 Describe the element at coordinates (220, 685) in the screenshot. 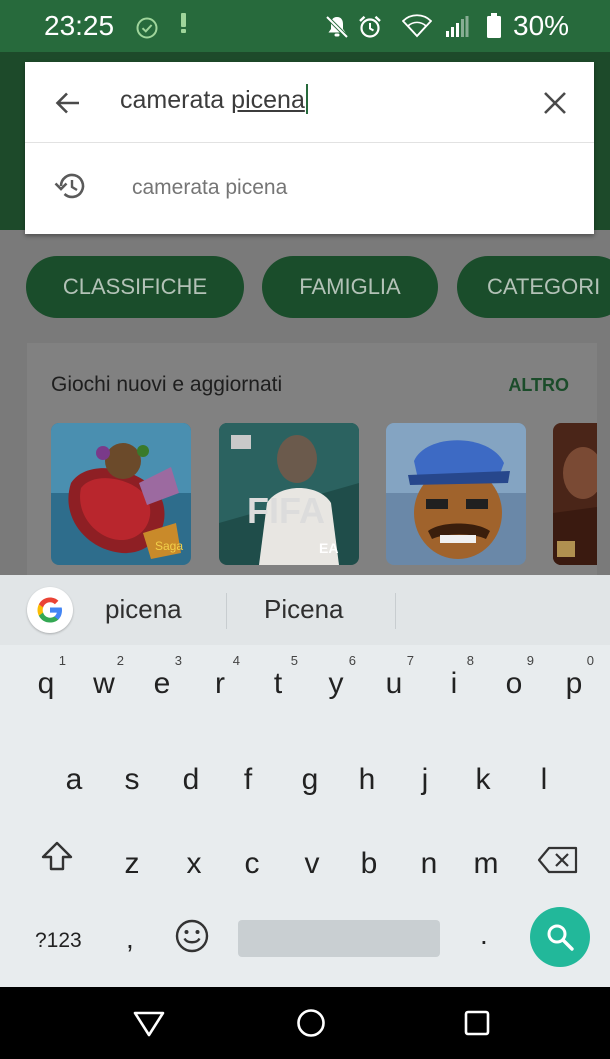

I see `key-r: r4` at that location.